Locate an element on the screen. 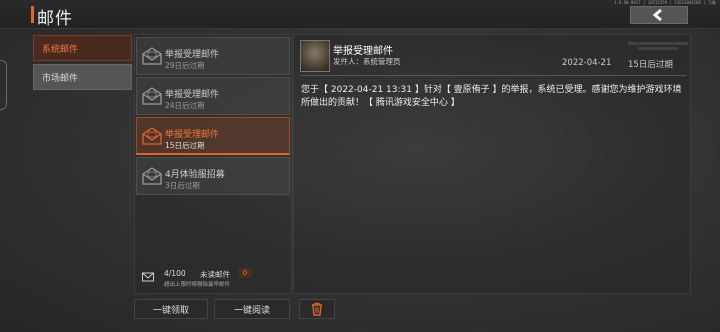 Image resolution: width=720 pixels, height=332 pixels. sender-avatar is located at coordinates (315, 56).